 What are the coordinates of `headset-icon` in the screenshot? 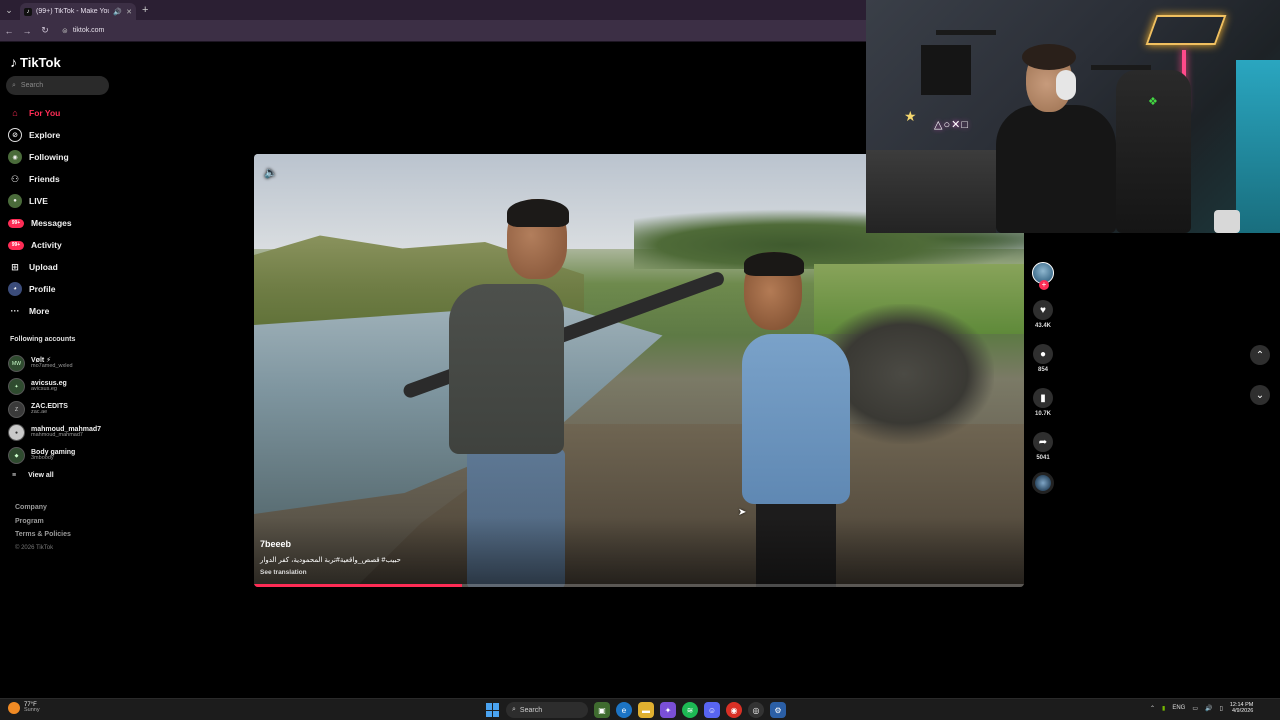 It's located at (1066, 85).